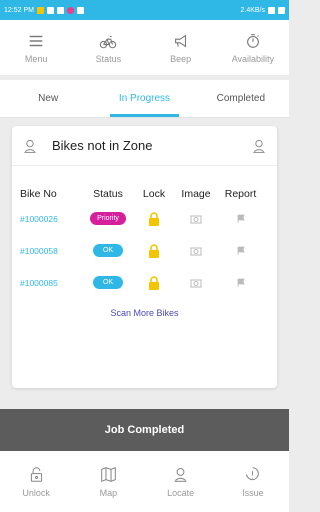 The height and width of the screenshot is (512, 320). I want to click on table-row: #1000026 Priority, so click(144, 218).